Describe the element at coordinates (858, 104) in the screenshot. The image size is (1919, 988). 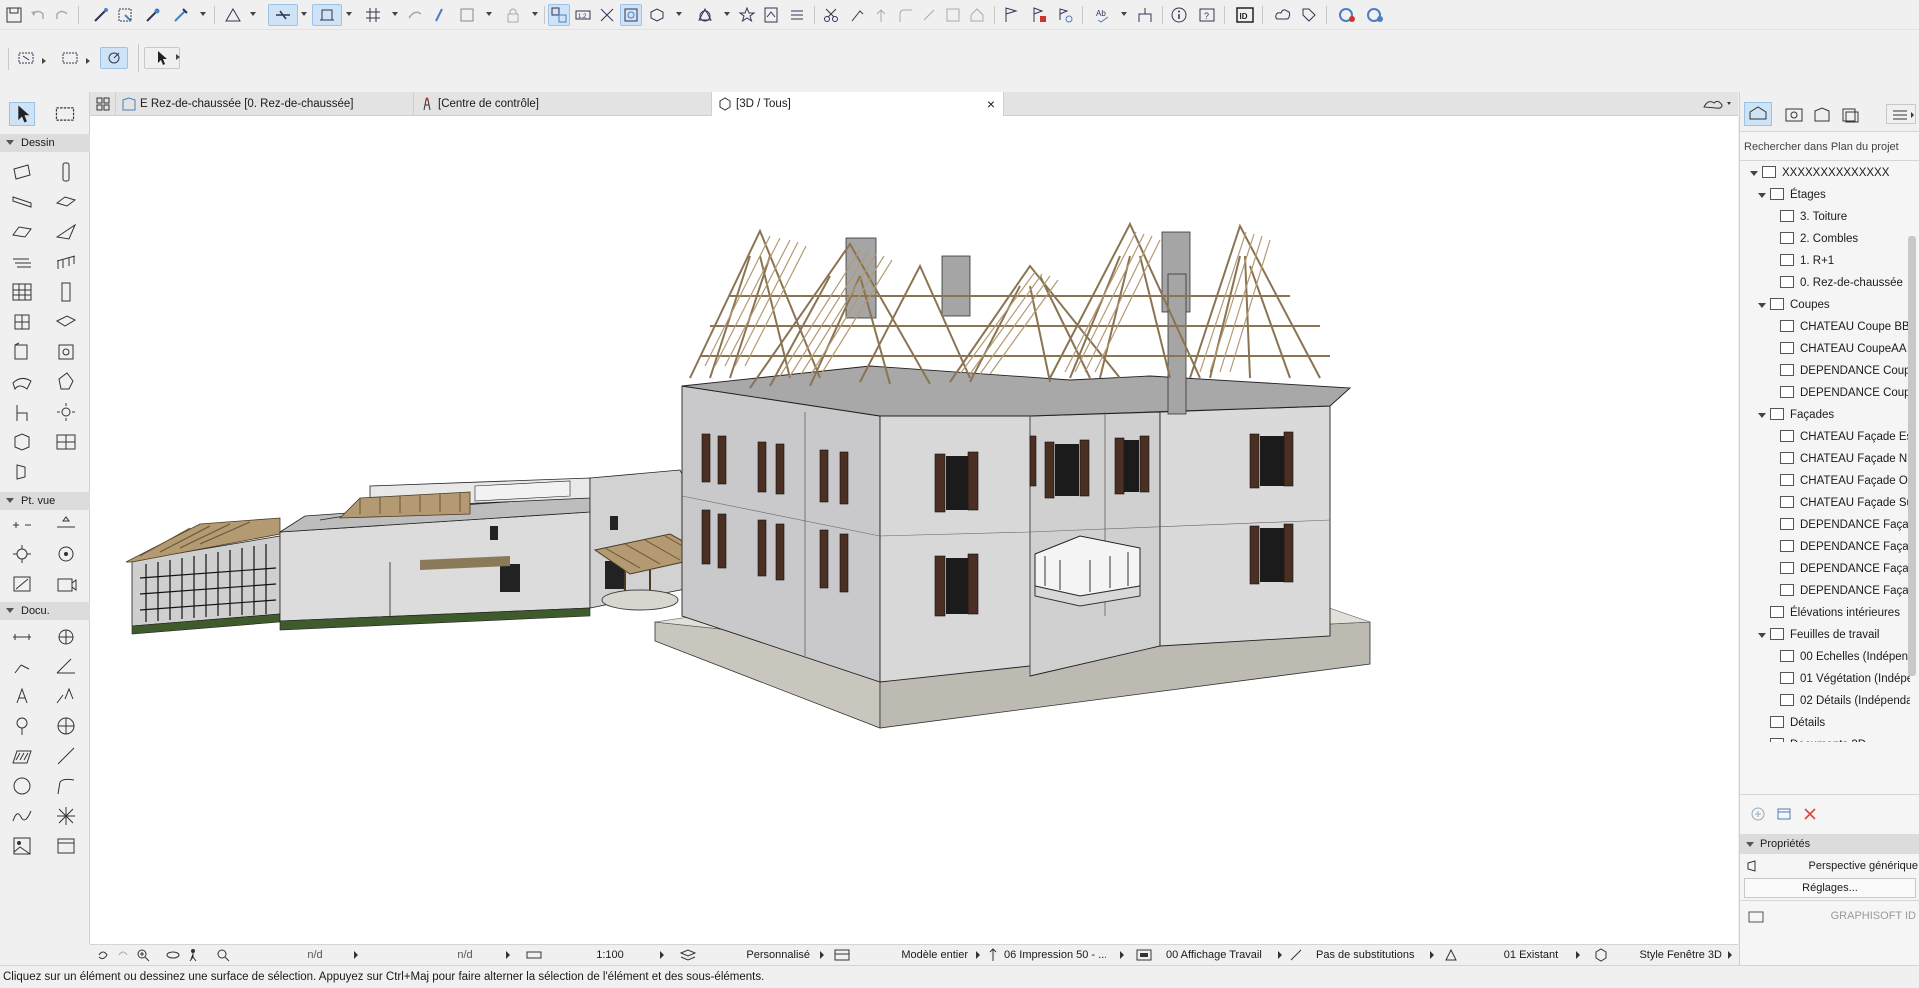
I see `tab-3d-tous: [3D / Tous] ×` at that location.